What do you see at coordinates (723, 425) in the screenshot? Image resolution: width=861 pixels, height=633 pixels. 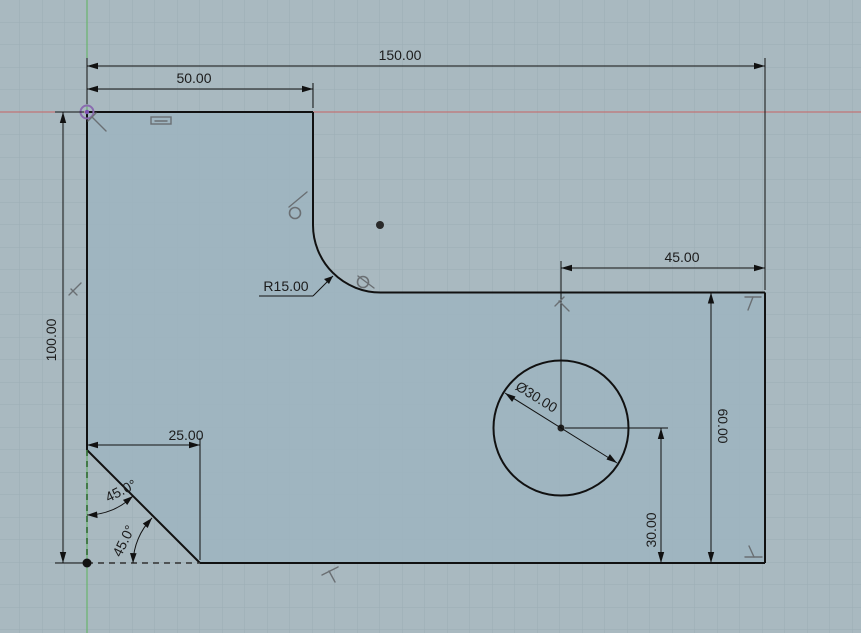 I see `dimension-right-height-label: 60.00` at bounding box center [723, 425].